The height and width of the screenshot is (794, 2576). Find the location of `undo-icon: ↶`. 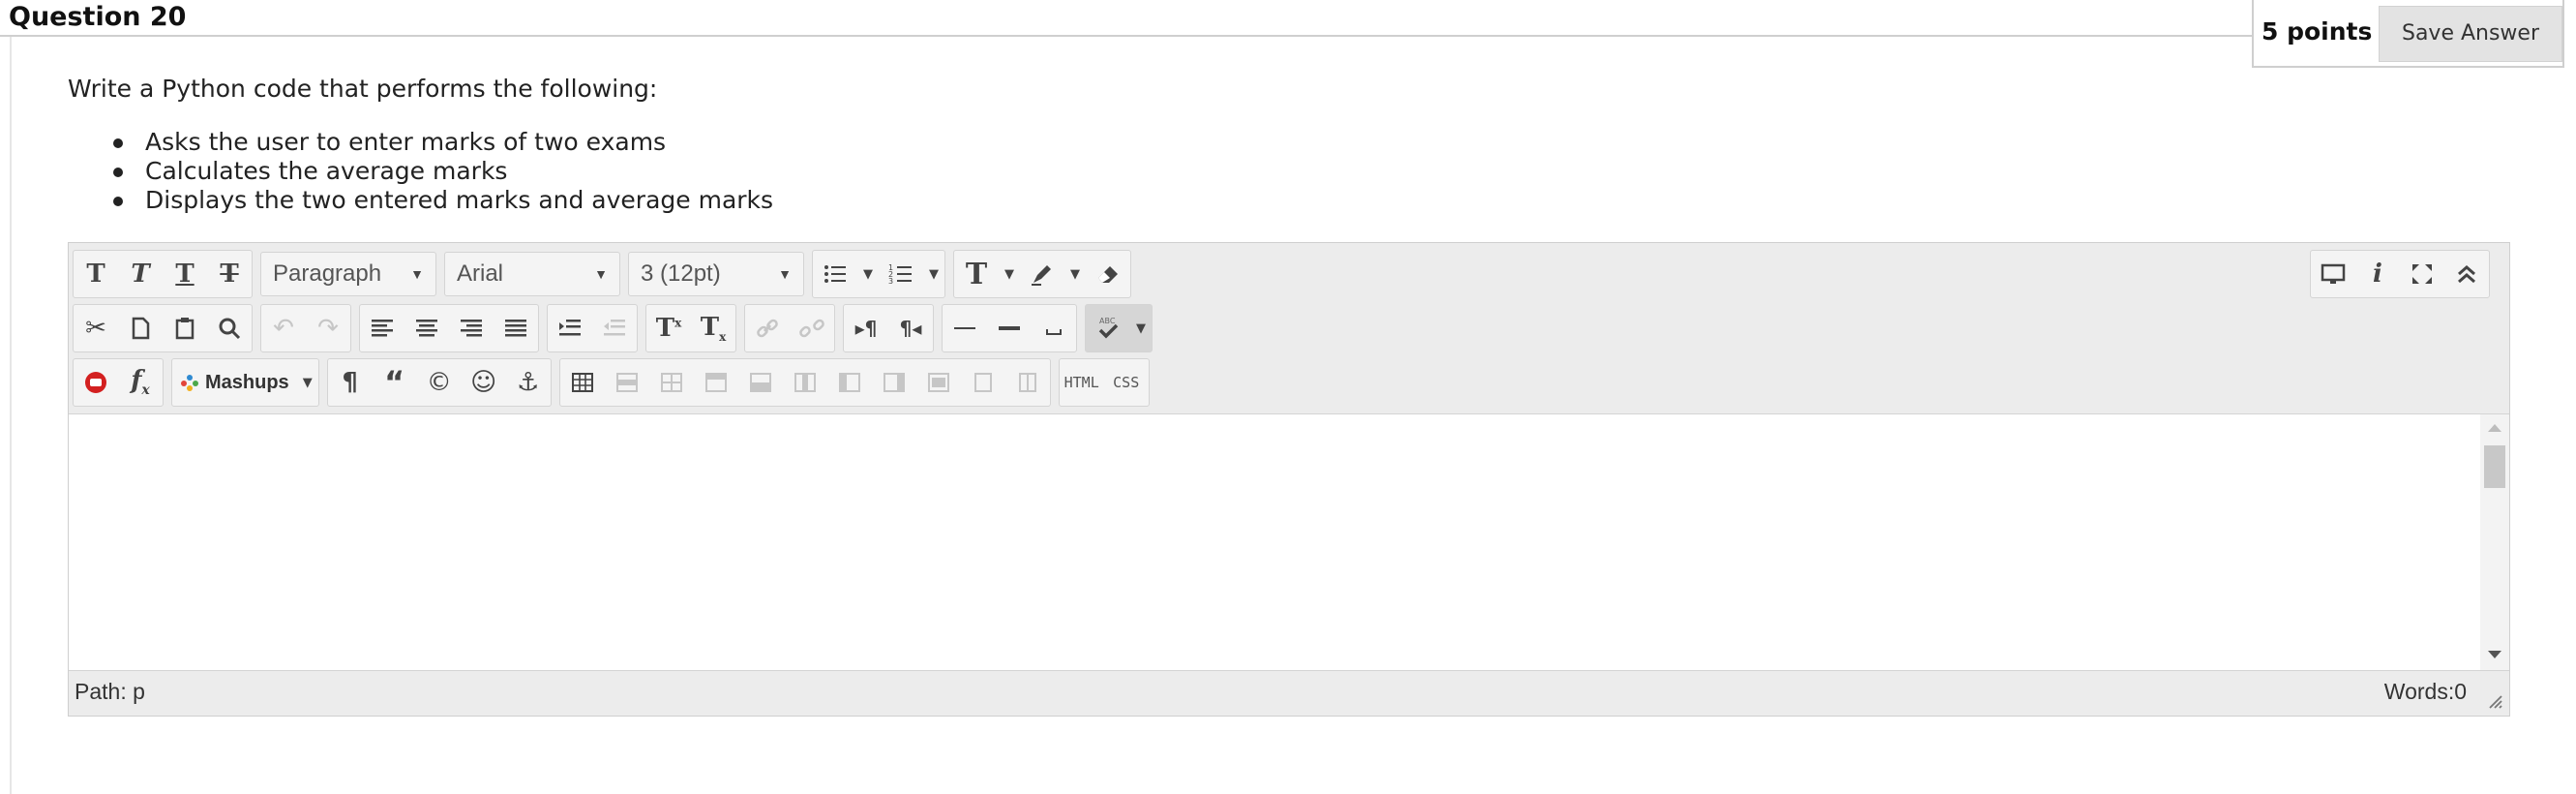

undo-icon: ↶ is located at coordinates (283, 328).